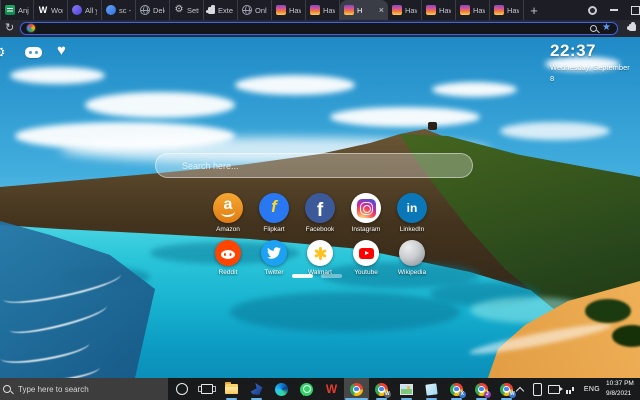 This screenshot has width=640, height=400. I want to click on chrome-profile-button: W, so click(381, 389).